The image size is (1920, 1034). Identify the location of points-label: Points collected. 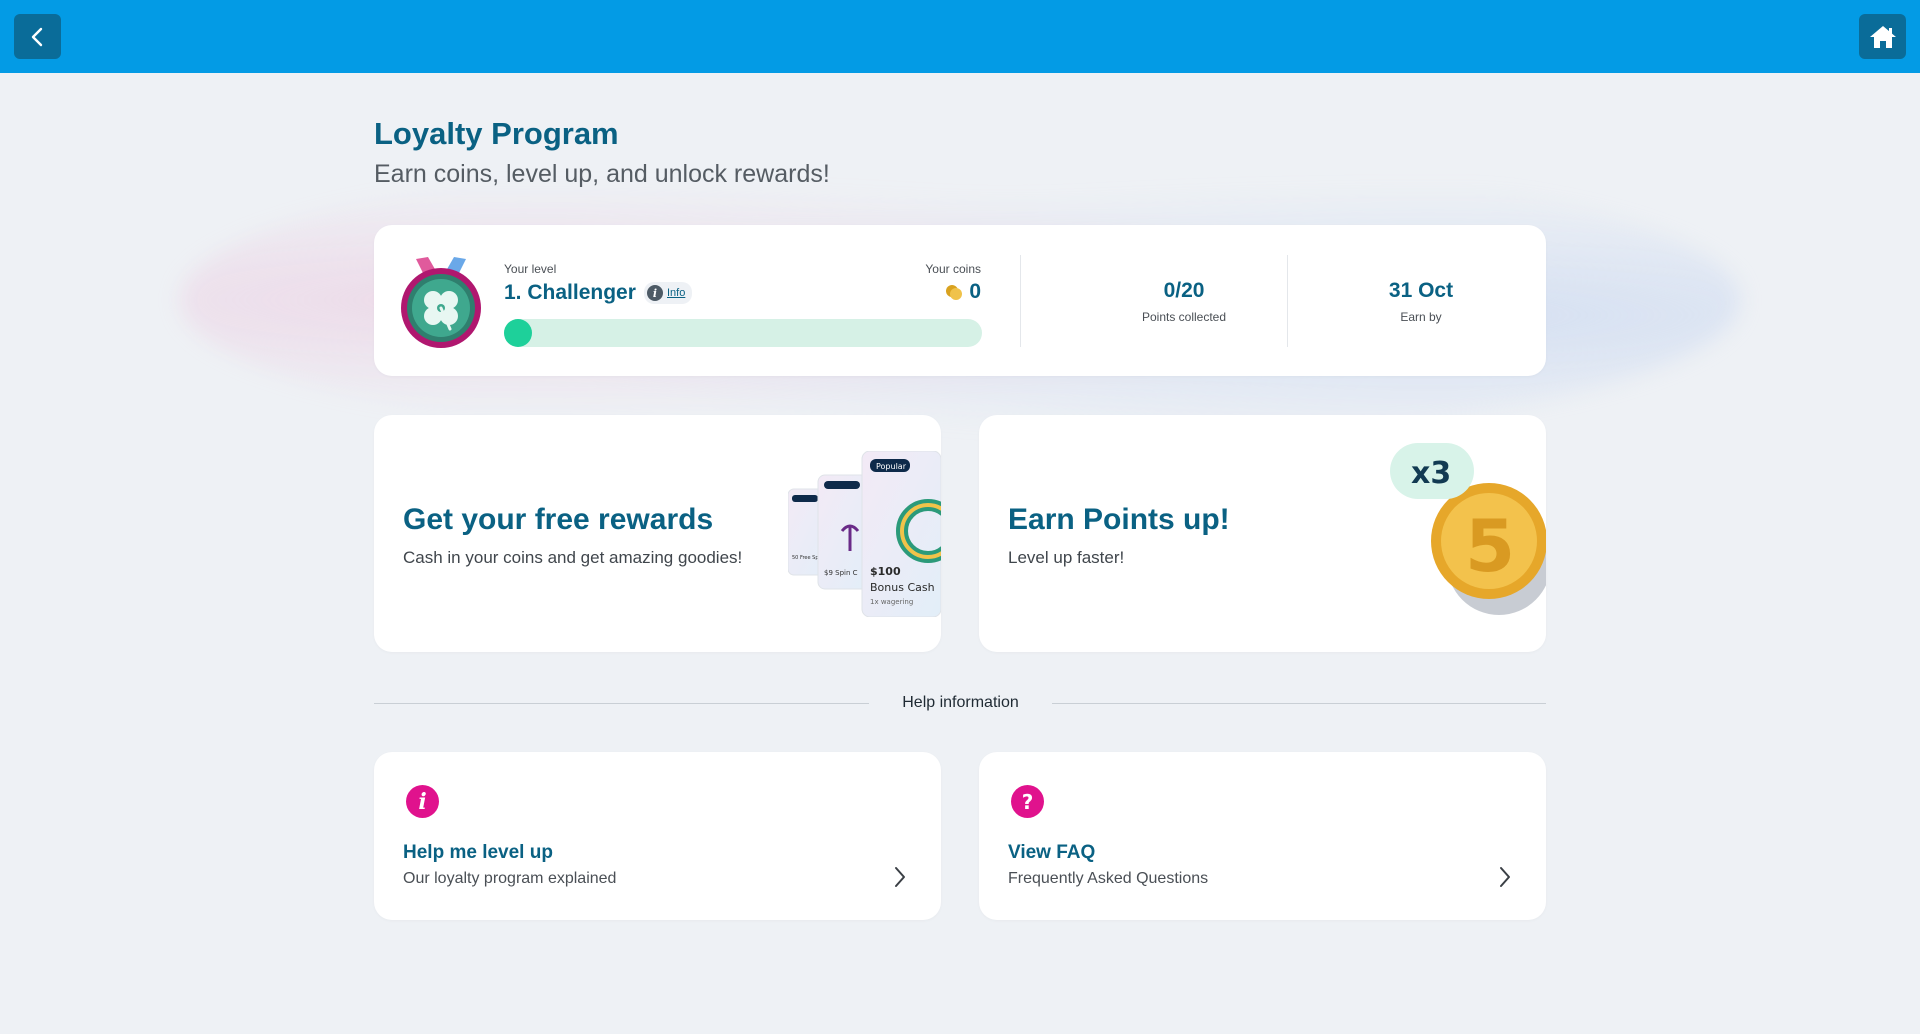
(1184, 317).